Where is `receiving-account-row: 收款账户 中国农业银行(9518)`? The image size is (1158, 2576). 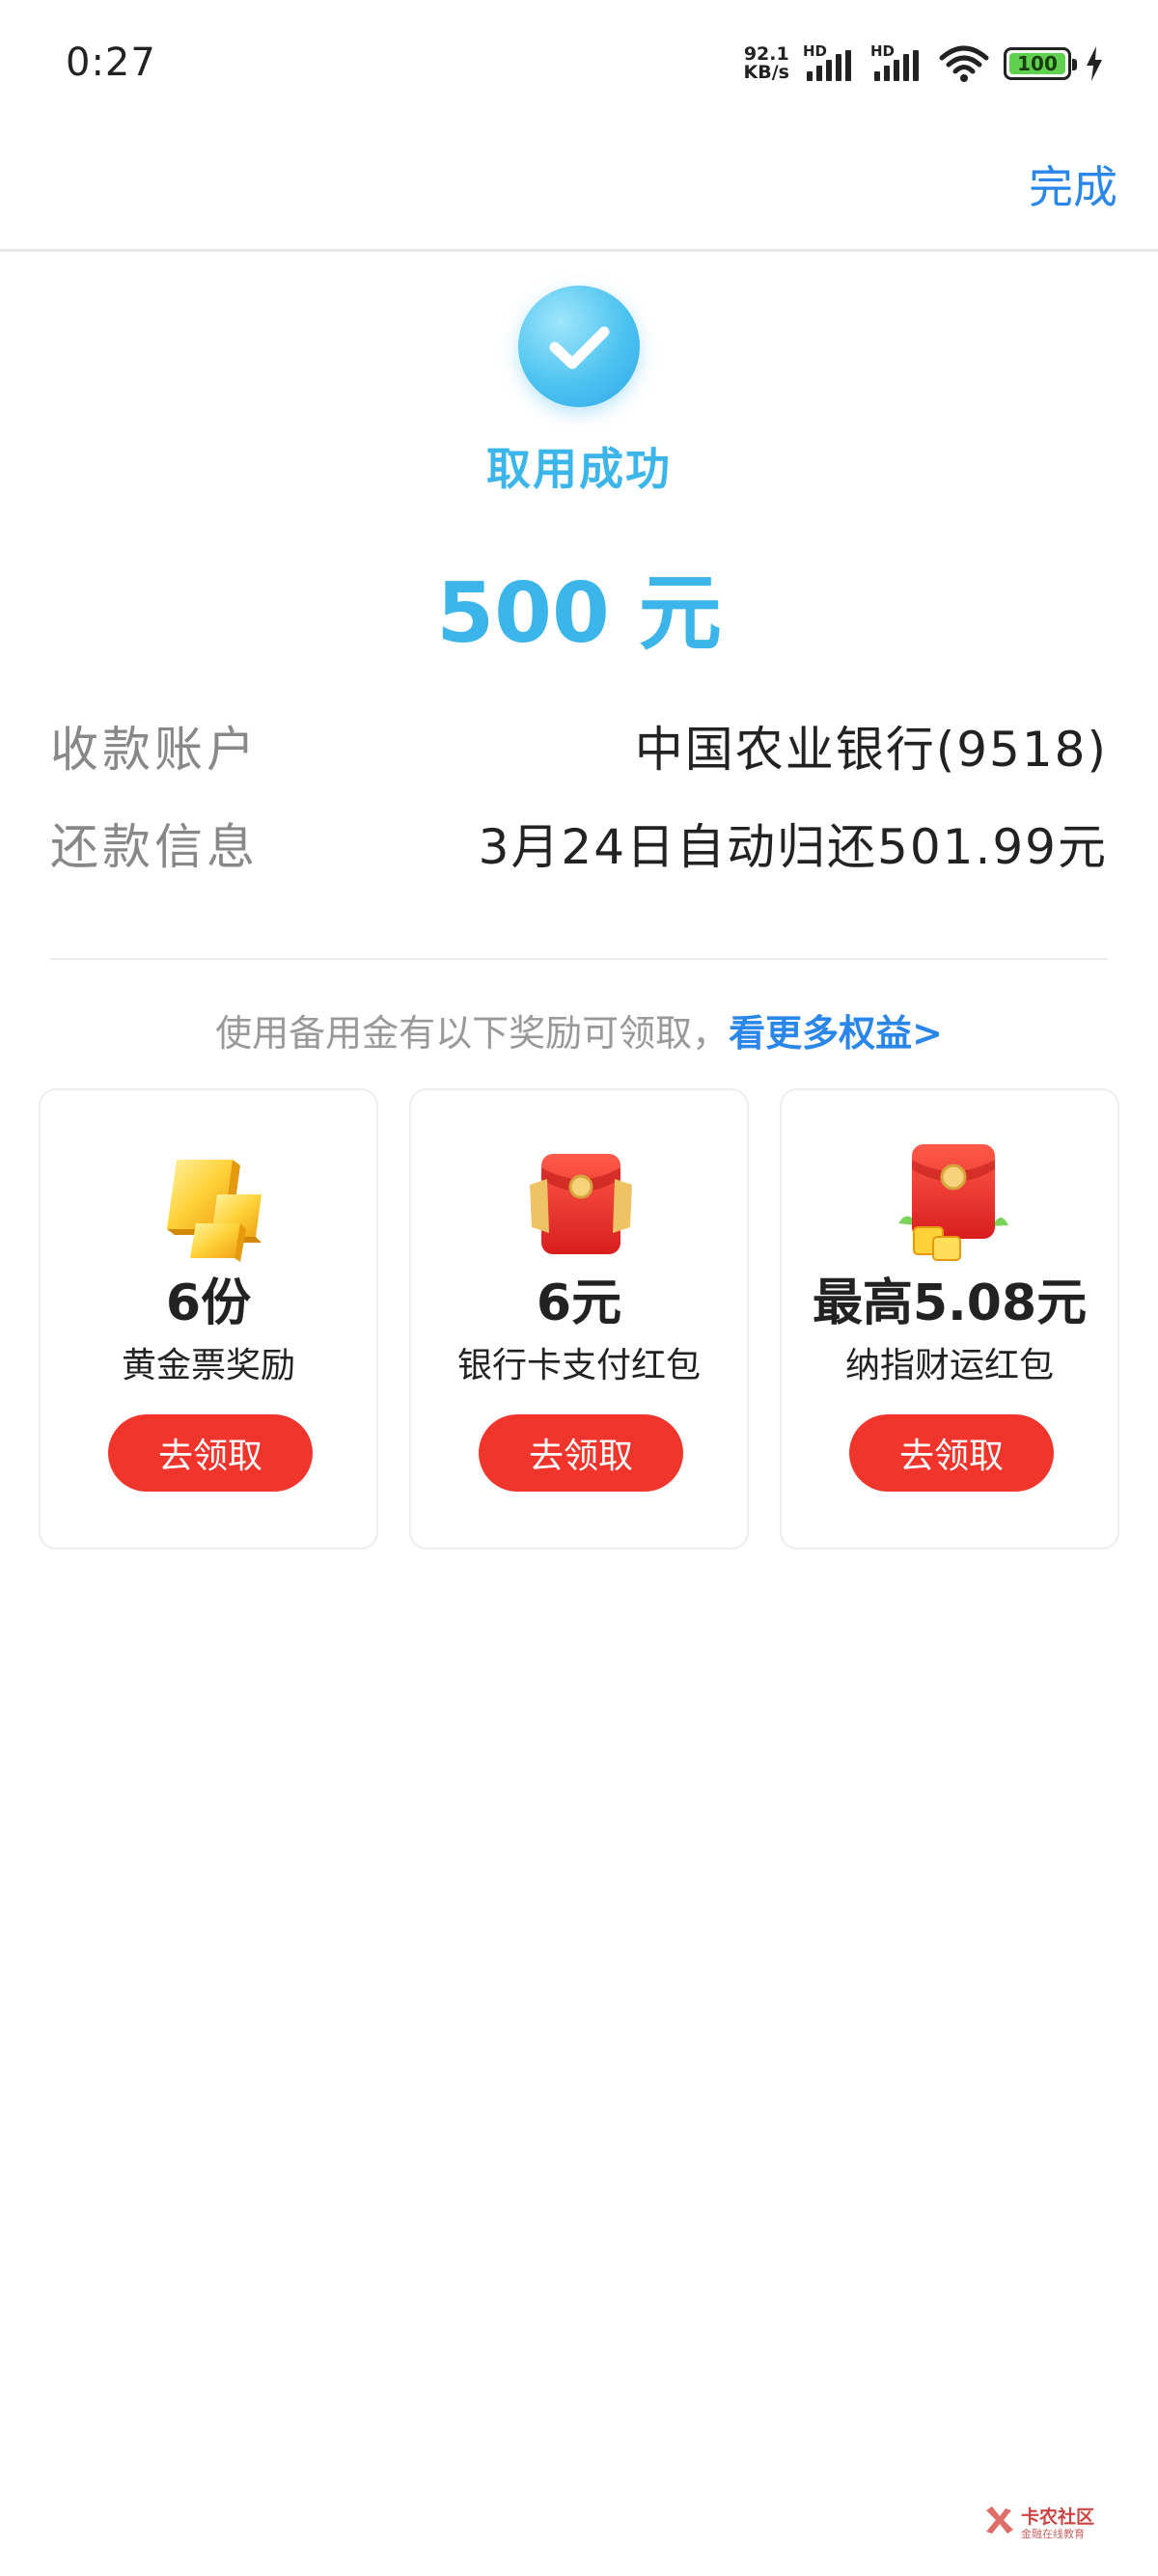
receiving-account-row: 收款账户 中国农业银行(9518) is located at coordinates (579, 745).